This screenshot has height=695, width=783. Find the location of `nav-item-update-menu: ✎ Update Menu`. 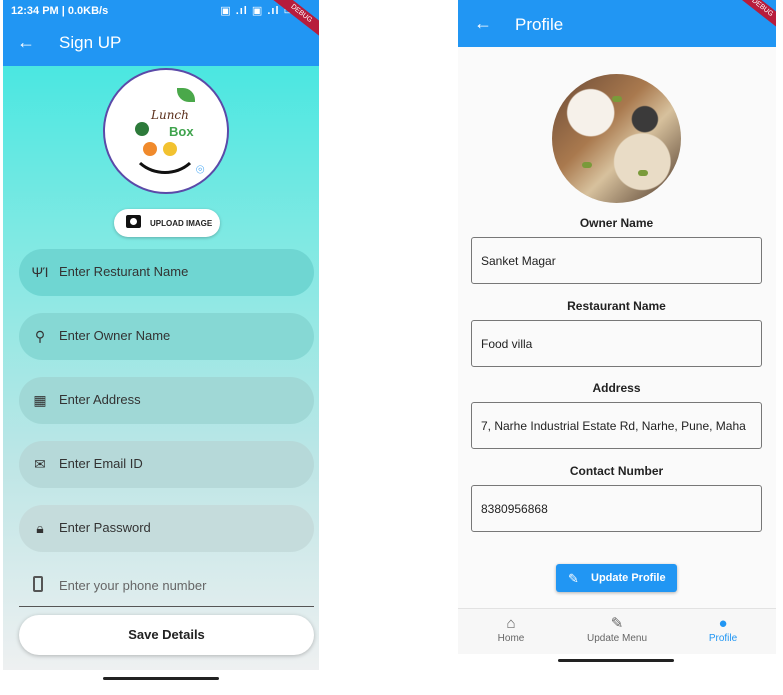

nav-item-update-menu: ✎ Update Menu is located at coordinates (617, 631).